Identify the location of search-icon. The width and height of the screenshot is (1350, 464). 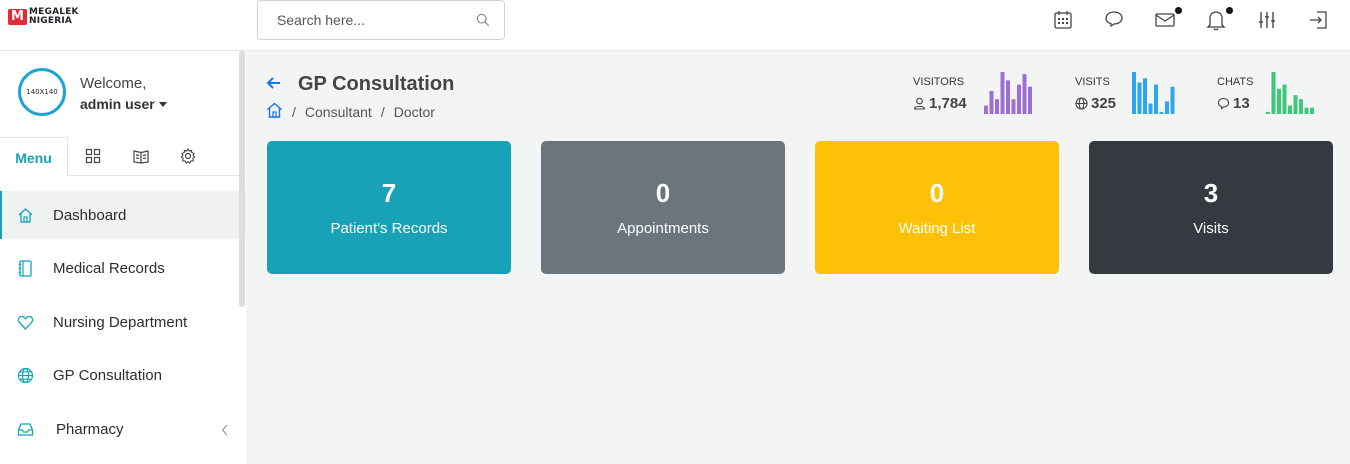
(483, 22).